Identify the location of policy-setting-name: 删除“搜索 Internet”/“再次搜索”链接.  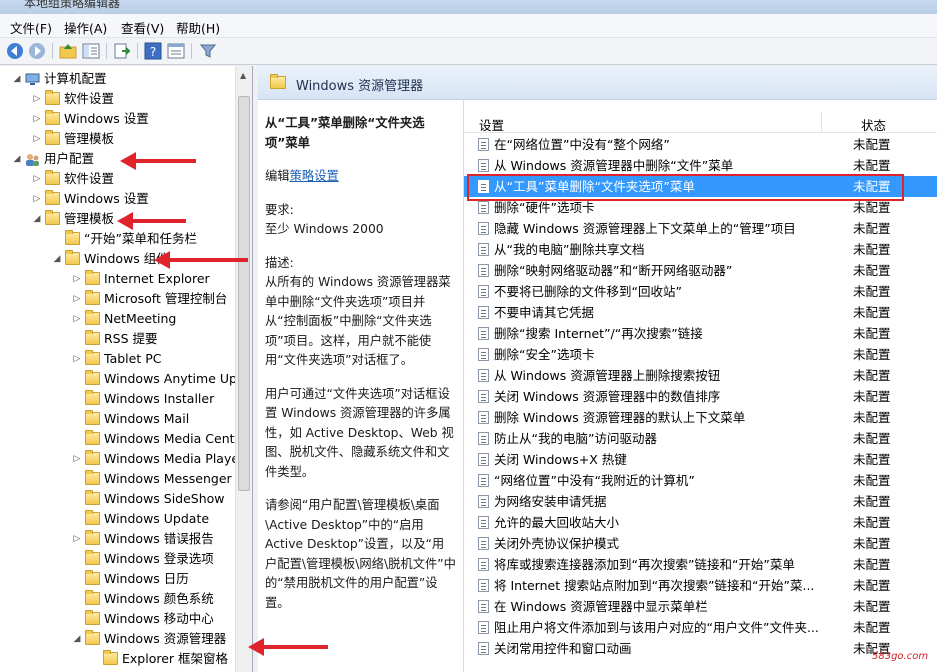
(598, 333).